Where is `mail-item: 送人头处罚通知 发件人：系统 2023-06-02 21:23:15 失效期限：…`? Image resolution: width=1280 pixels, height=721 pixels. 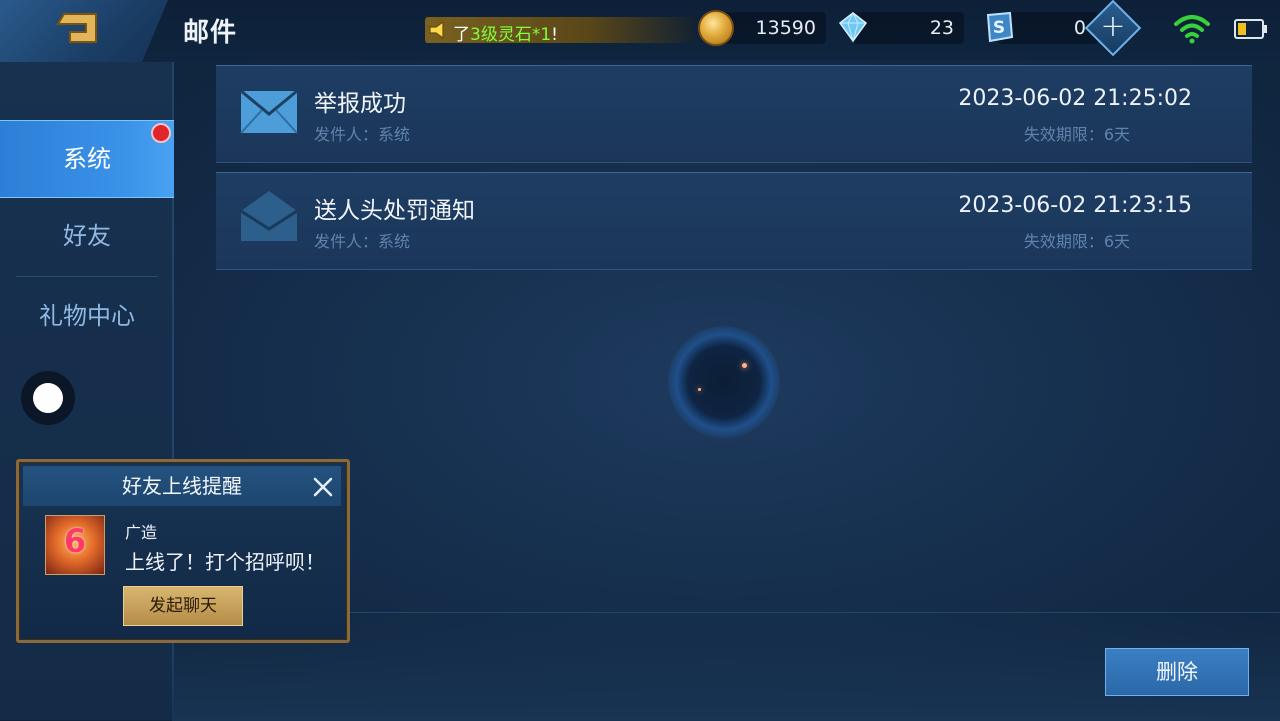
mail-item: 送人头处罚通知 发件人：系统 2023-06-02 21:23:15 失效期限：… is located at coordinates (734, 221).